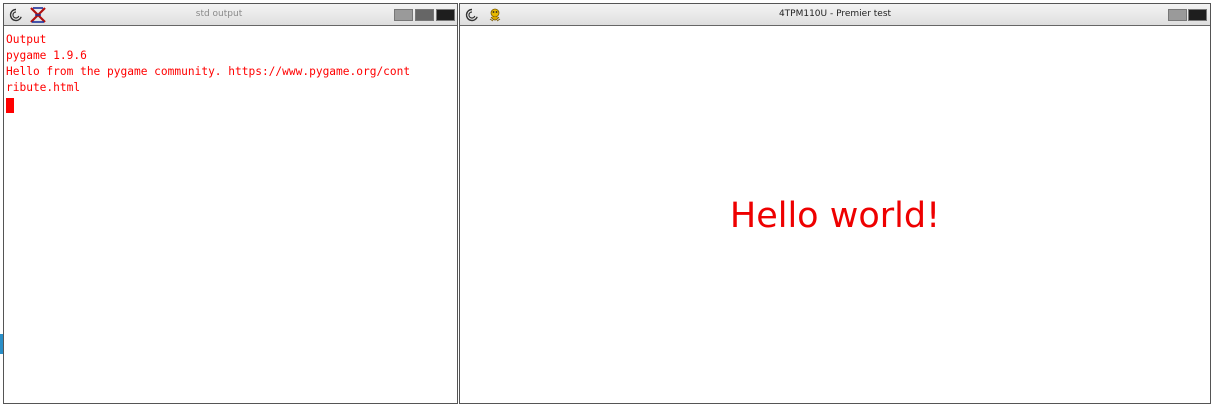 This screenshot has height=404, width=1212. Describe the element at coordinates (424, 15) in the screenshot. I see `maximize-button` at that location.